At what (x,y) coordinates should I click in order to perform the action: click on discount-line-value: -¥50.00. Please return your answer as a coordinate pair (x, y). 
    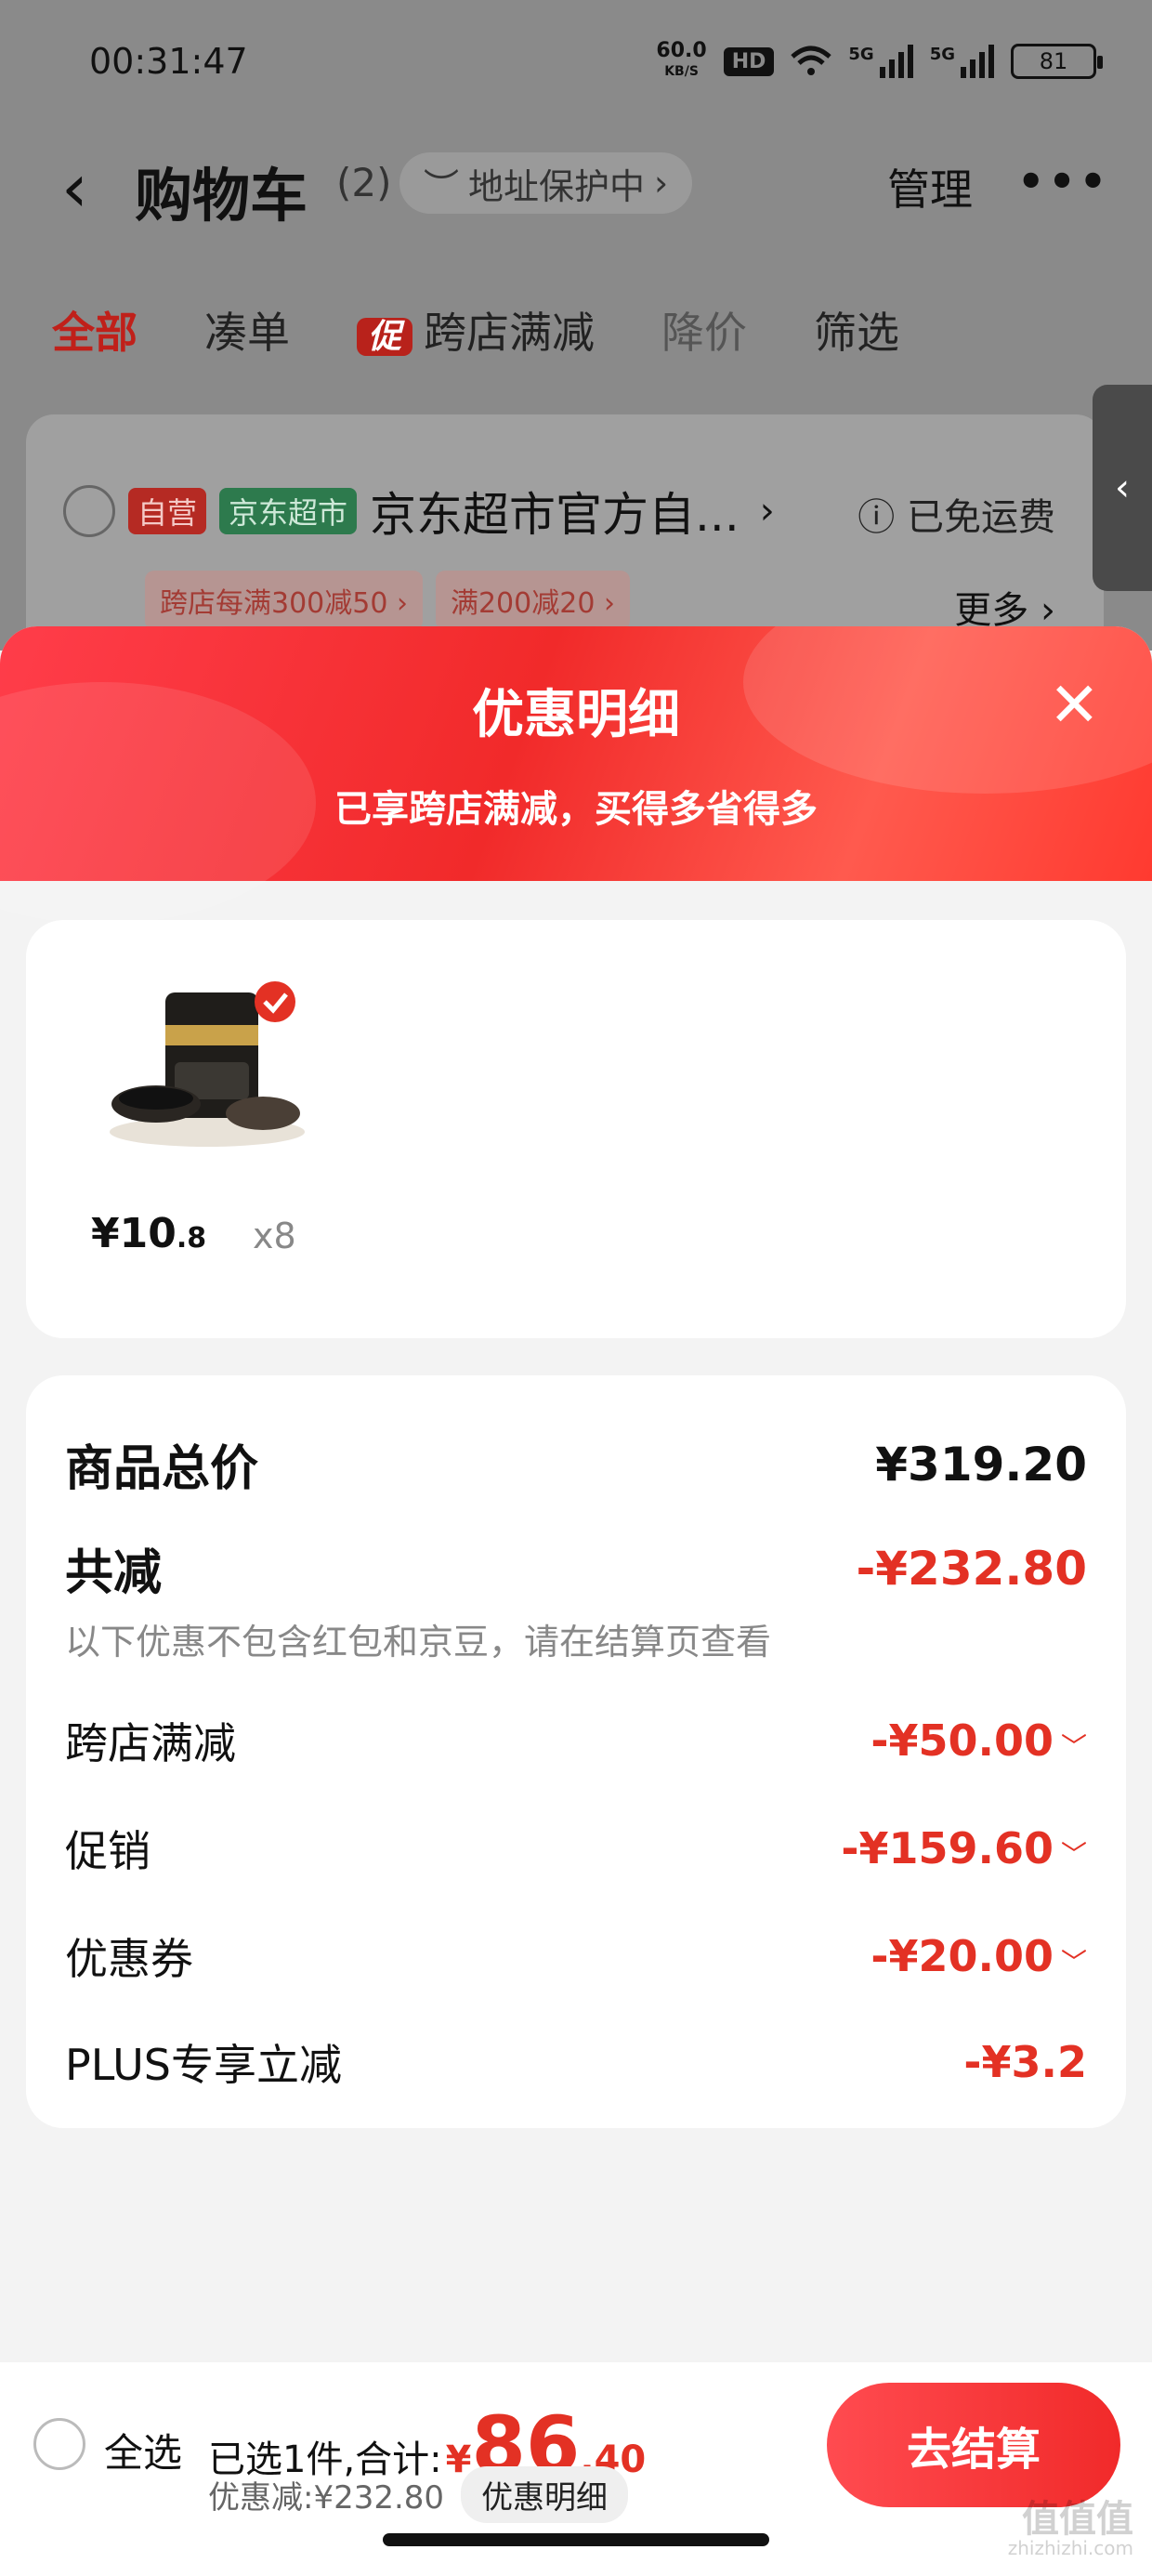
    Looking at the image, I should click on (962, 1740).